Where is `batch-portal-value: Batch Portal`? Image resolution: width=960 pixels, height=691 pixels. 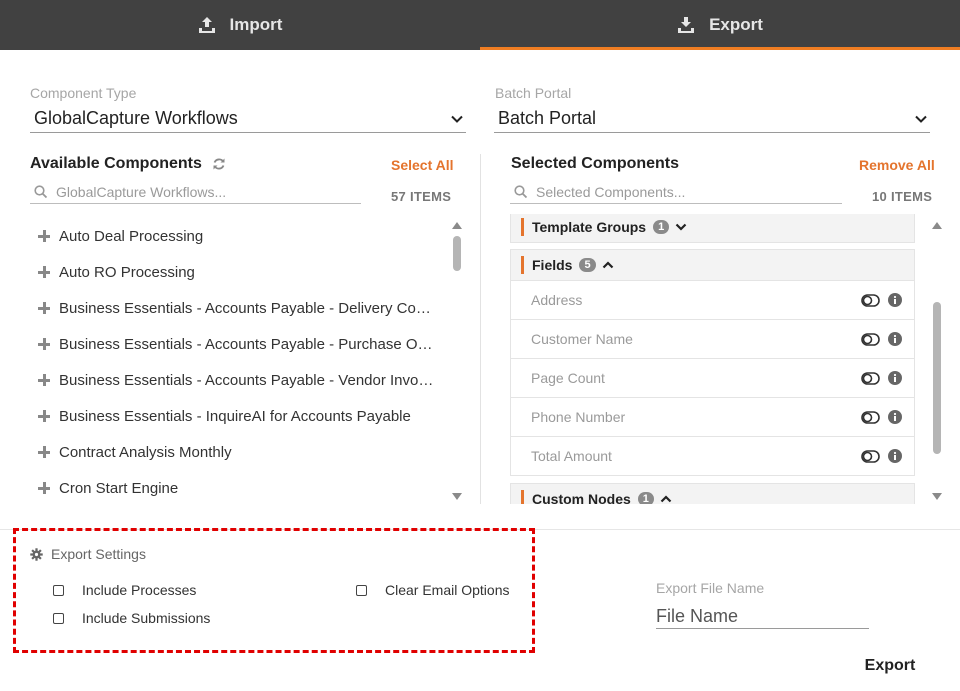 batch-portal-value: Batch Portal is located at coordinates (547, 118).